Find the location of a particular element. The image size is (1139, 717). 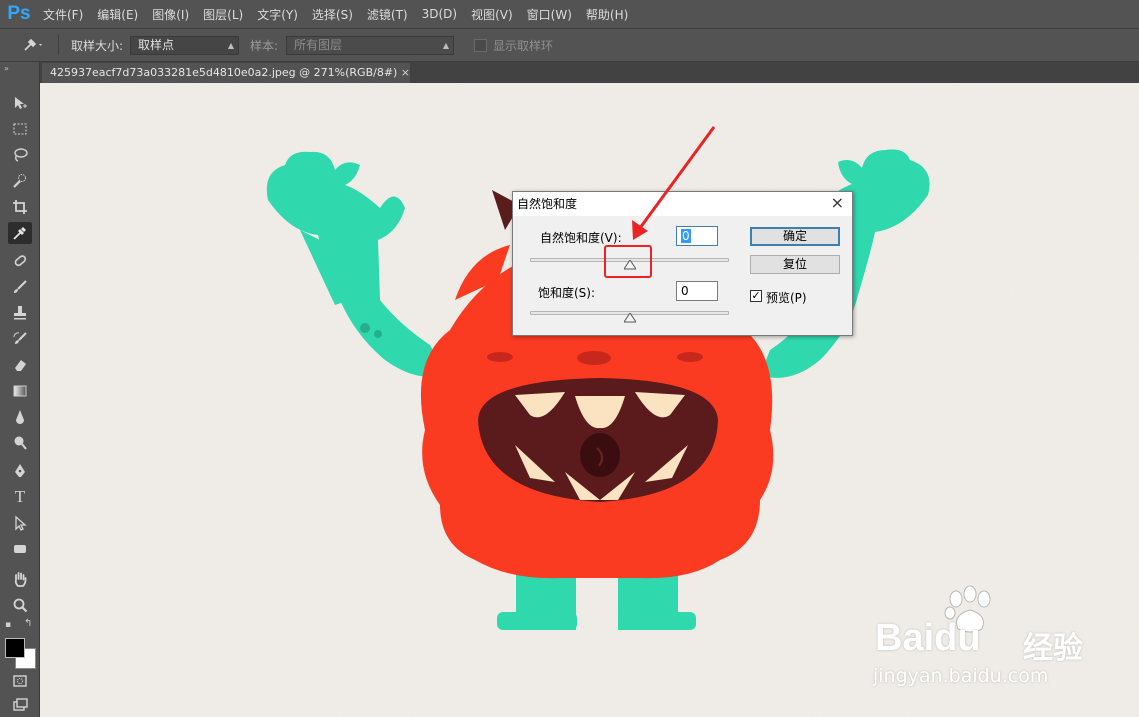

saturation-label: 饱和度(S): is located at coordinates (567, 293).